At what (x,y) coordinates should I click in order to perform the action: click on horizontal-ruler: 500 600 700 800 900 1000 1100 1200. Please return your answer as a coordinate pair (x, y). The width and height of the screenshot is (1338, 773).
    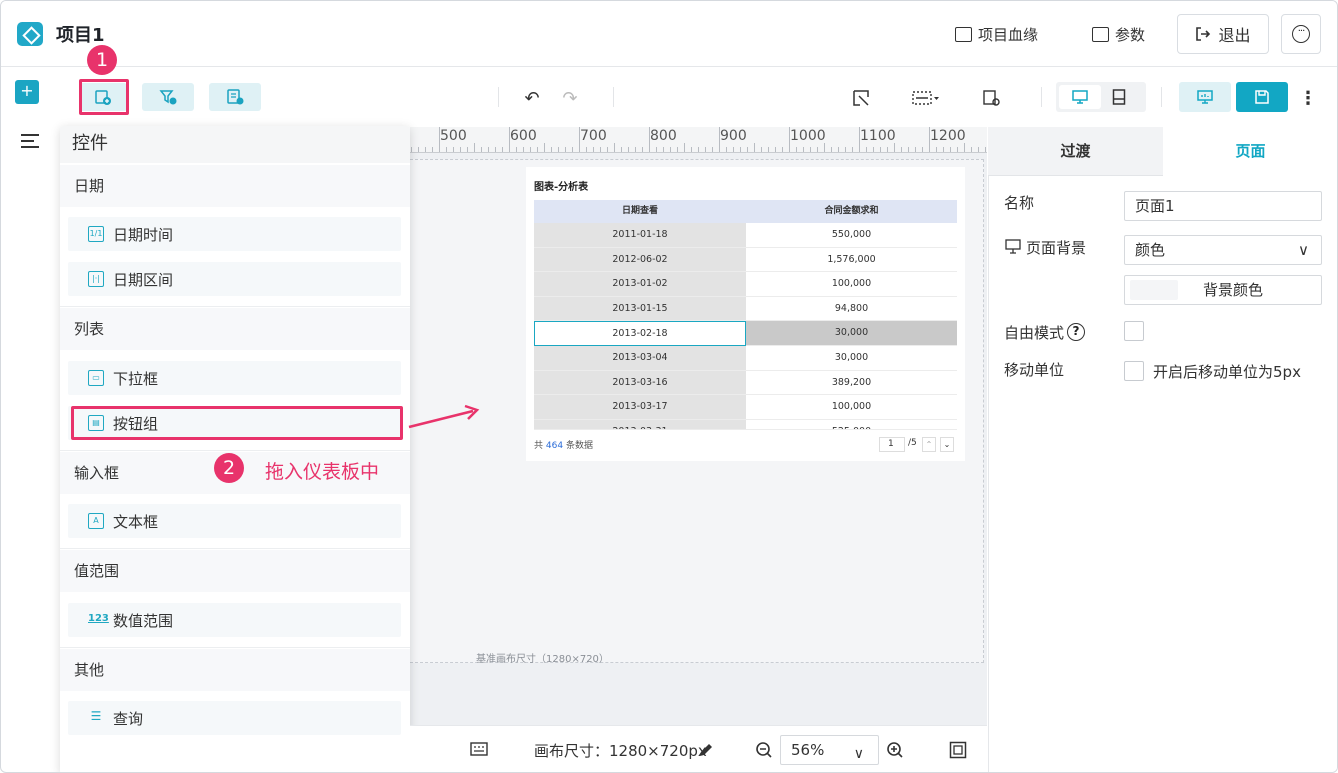
    Looking at the image, I should click on (698, 140).